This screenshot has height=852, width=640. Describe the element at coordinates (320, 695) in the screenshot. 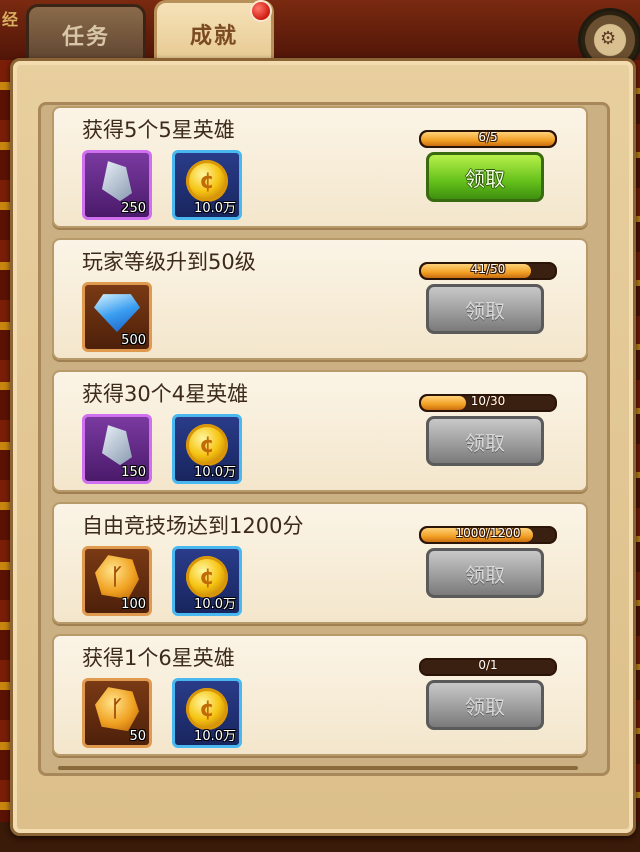

I see `achievement-card: 获得1个6星英雄 ᚴ 50 ¢ 10.0万 0/1 领取` at that location.